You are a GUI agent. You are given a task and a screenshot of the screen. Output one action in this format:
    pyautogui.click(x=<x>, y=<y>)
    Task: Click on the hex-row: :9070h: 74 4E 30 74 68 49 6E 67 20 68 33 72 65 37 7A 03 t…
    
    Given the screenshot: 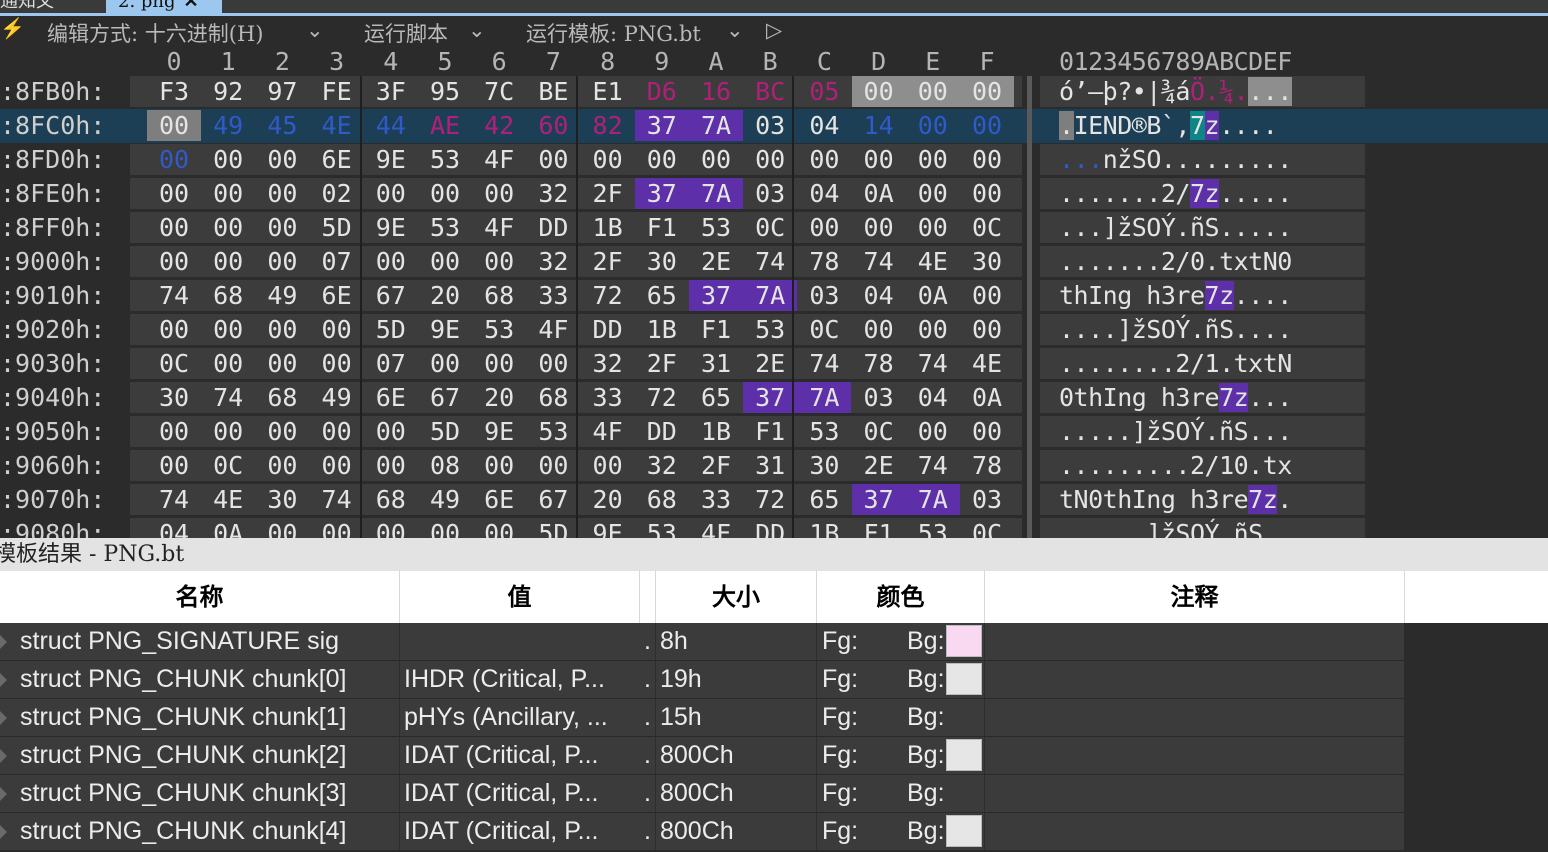 What is the action you would take?
    pyautogui.click(x=774, y=500)
    